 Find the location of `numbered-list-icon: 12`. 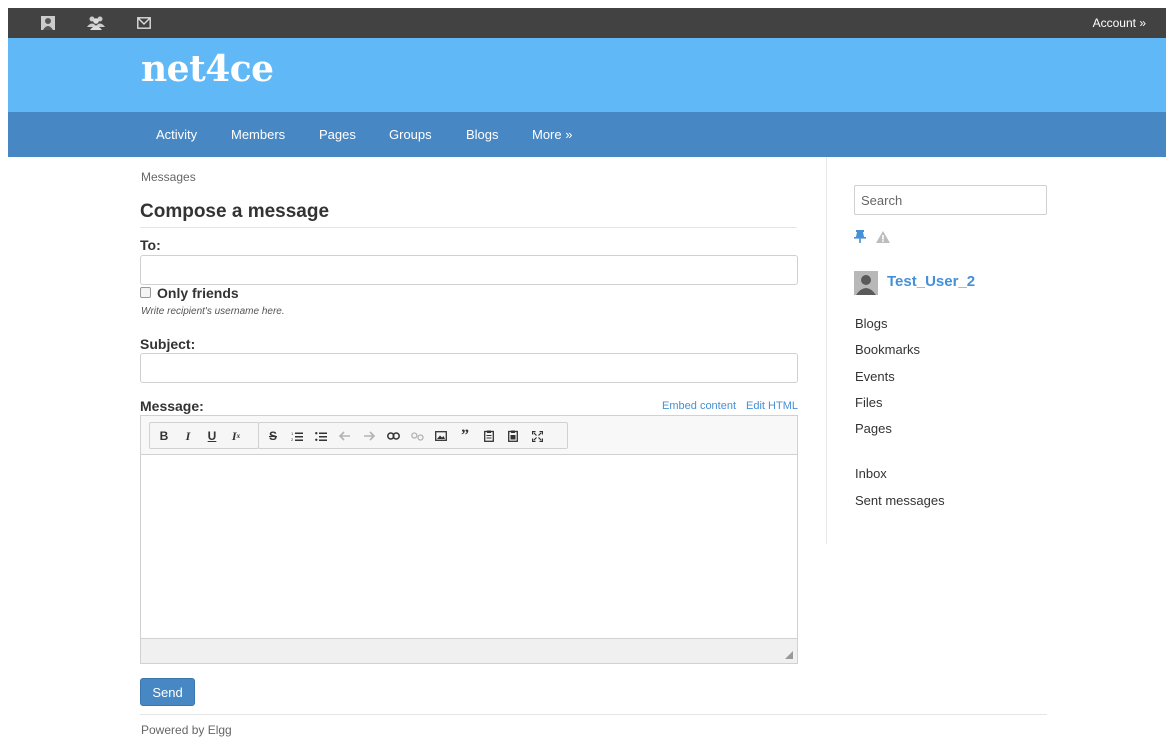

numbered-list-icon: 12 is located at coordinates (297, 436).